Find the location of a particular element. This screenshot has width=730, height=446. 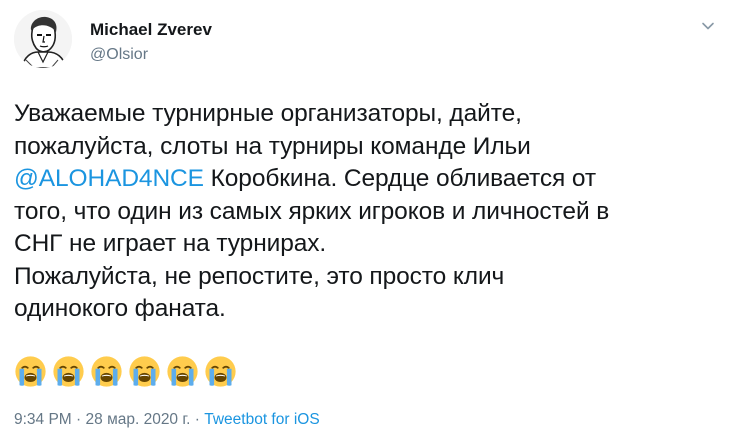

author-name: Michael Zverev is located at coordinates (151, 30).